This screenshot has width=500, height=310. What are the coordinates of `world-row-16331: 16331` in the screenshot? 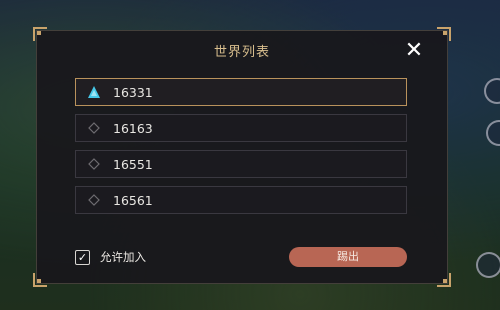 It's located at (241, 92).